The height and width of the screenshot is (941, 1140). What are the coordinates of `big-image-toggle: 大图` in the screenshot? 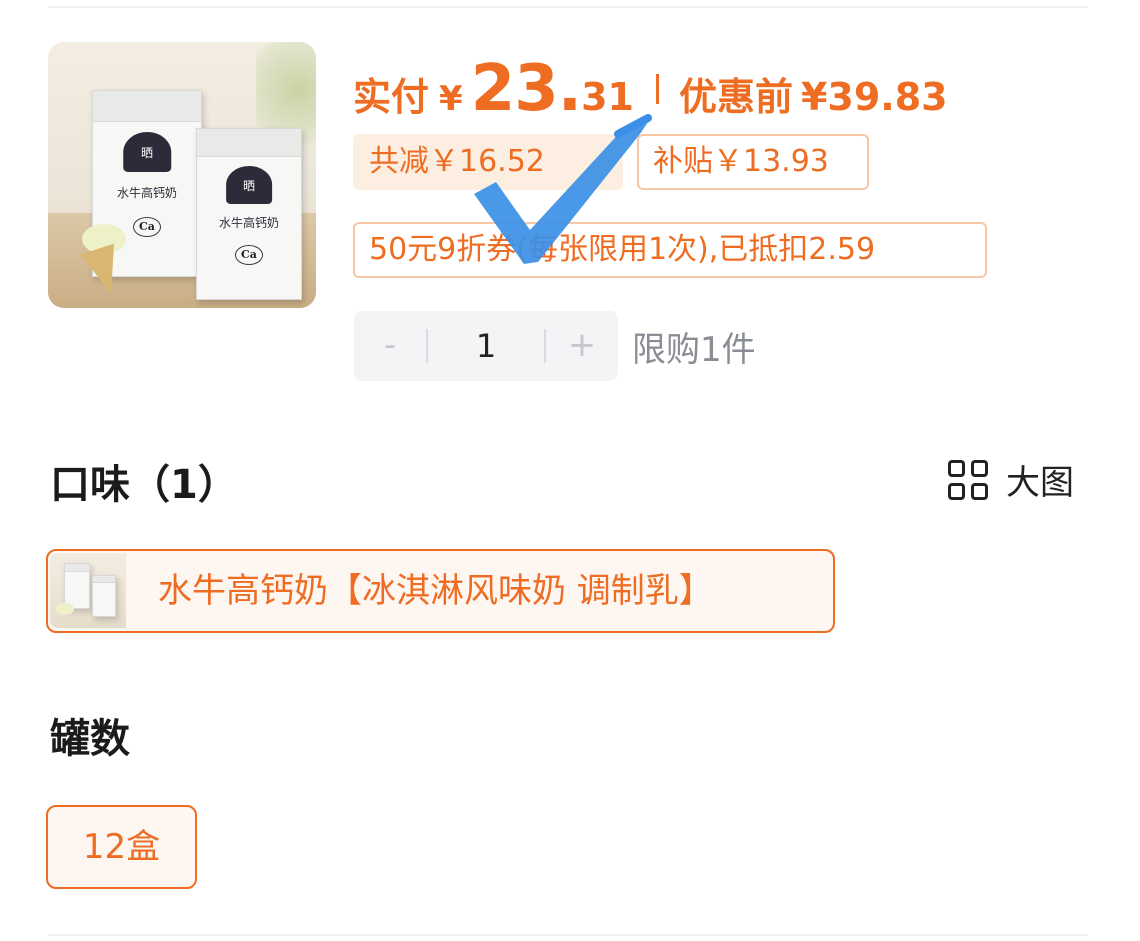 It's located at (1011, 479).